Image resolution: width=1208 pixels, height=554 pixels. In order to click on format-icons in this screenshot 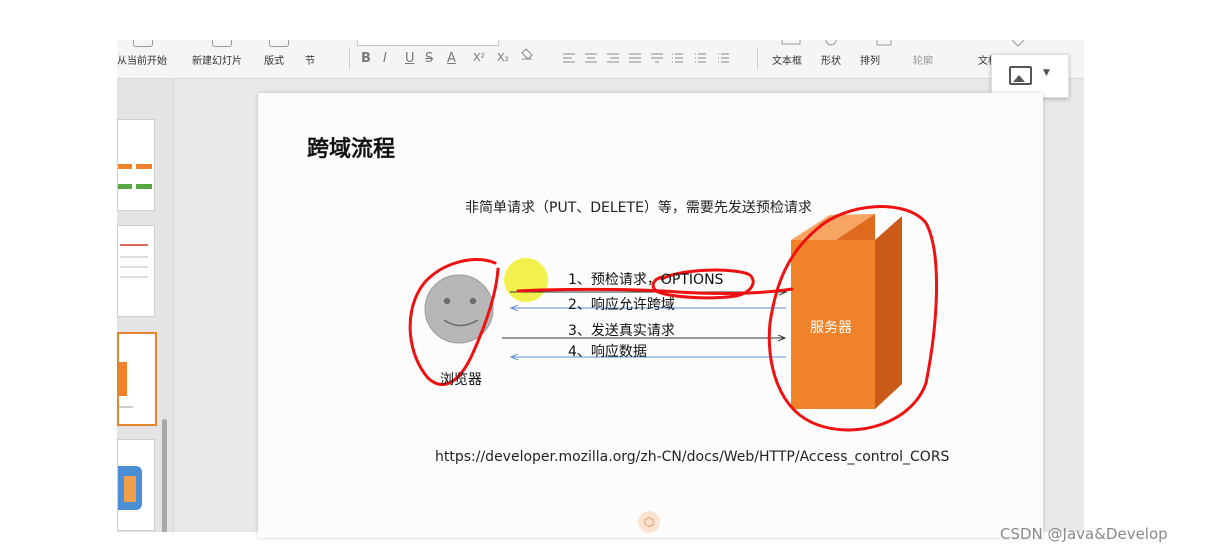, I will do `click(773, 55)`.